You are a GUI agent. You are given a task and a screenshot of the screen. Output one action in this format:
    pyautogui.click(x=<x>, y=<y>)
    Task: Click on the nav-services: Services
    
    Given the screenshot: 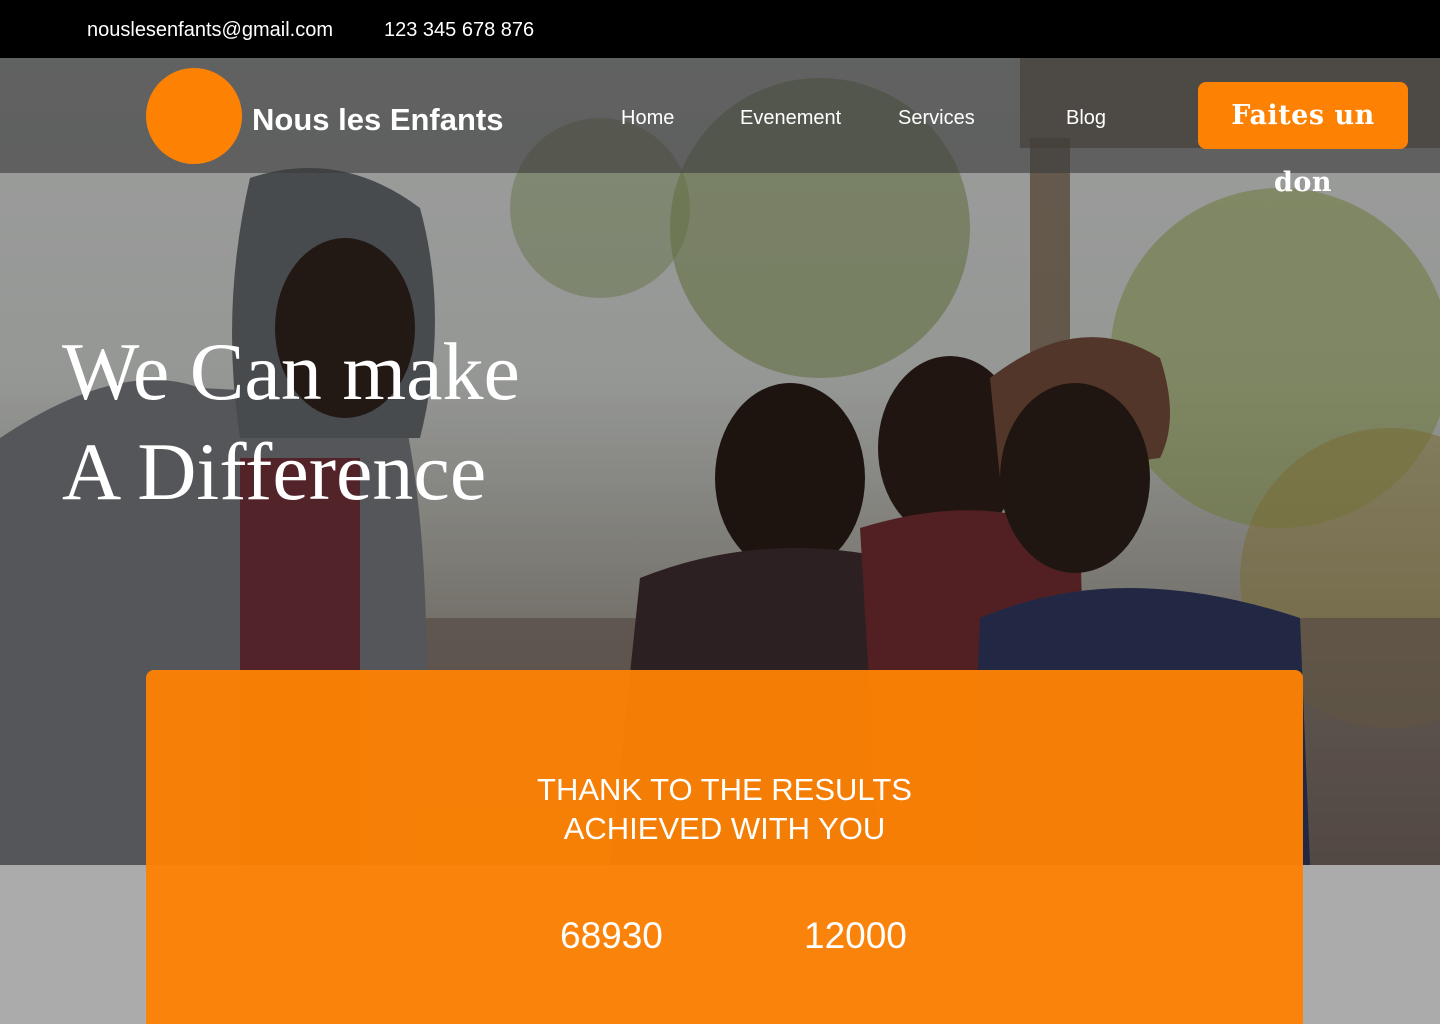 What is the action you would take?
    pyautogui.click(x=936, y=118)
    